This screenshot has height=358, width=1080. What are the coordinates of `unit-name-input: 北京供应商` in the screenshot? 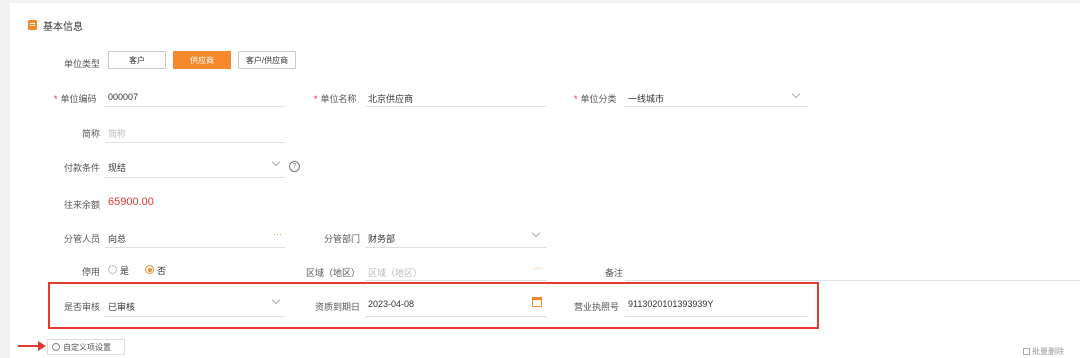 It's located at (390, 98).